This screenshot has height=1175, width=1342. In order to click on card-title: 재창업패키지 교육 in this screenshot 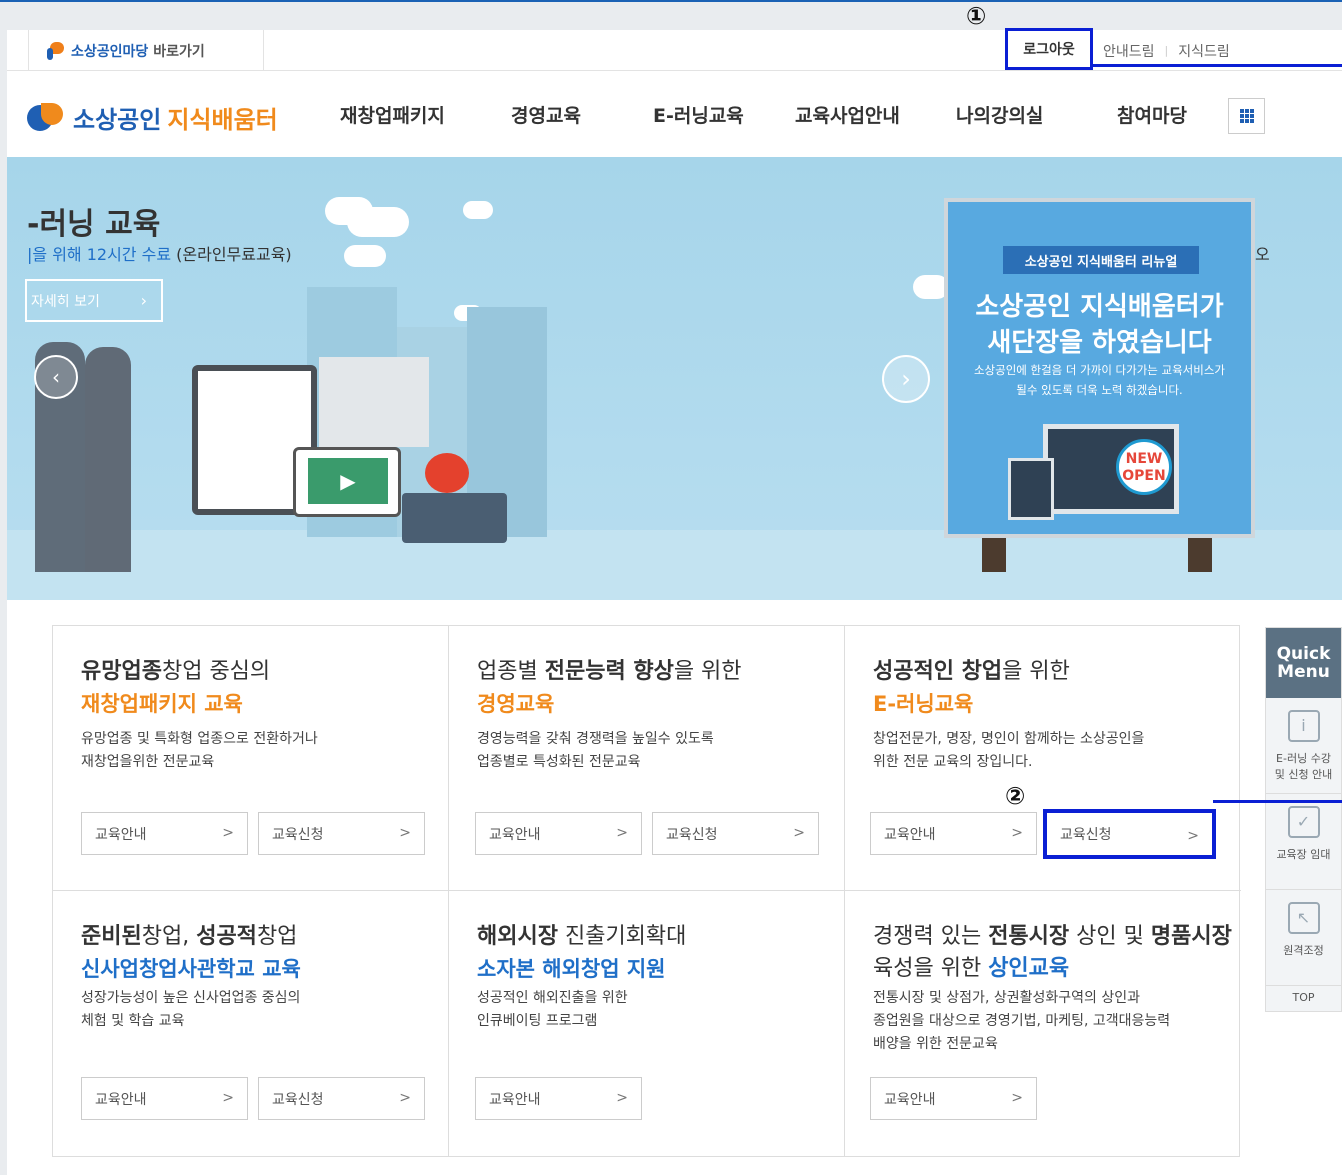, I will do `click(162, 704)`.